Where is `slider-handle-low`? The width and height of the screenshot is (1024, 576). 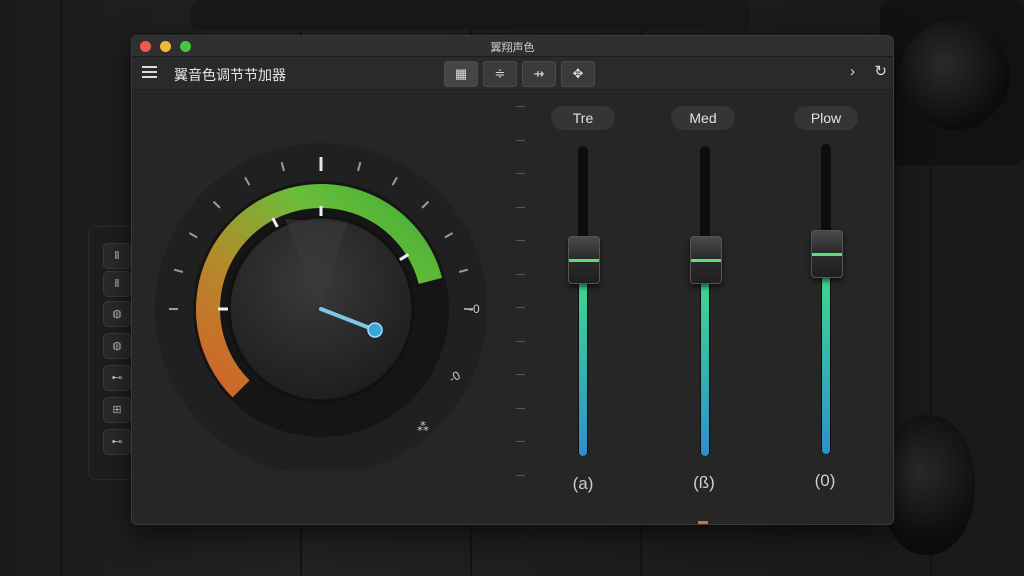 slider-handle-low is located at coordinates (827, 254).